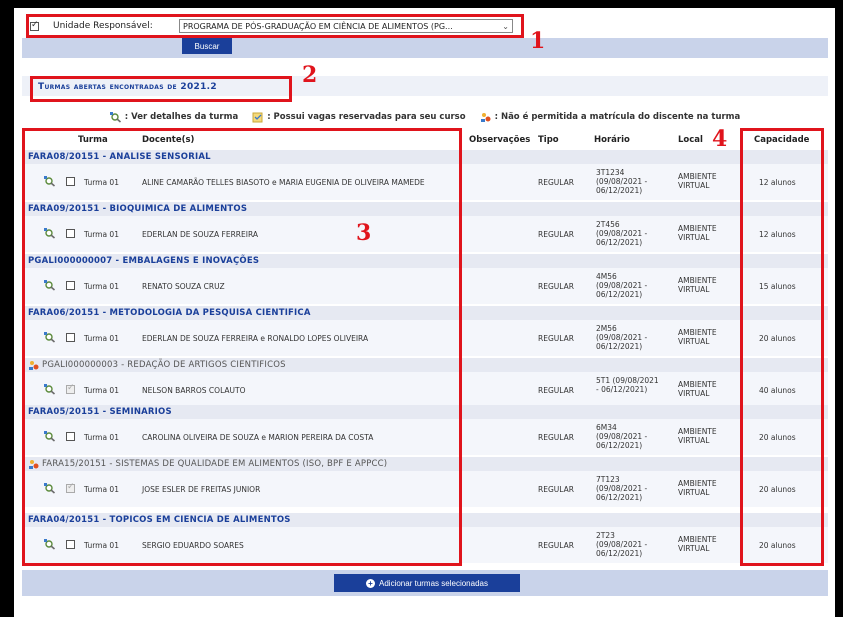 The width and height of the screenshot is (843, 617). What do you see at coordinates (777, 390) in the screenshot?
I see `capacidade-cell: 40 alunos` at bounding box center [777, 390].